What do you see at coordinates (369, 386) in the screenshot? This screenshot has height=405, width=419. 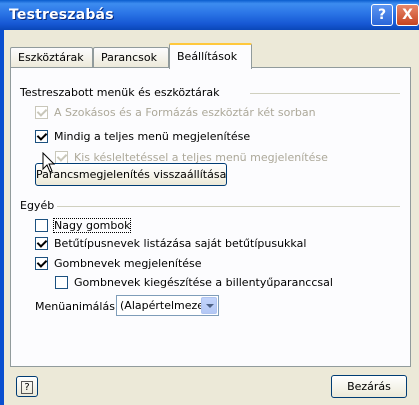 I see `close-button: Bezárás` at bounding box center [369, 386].